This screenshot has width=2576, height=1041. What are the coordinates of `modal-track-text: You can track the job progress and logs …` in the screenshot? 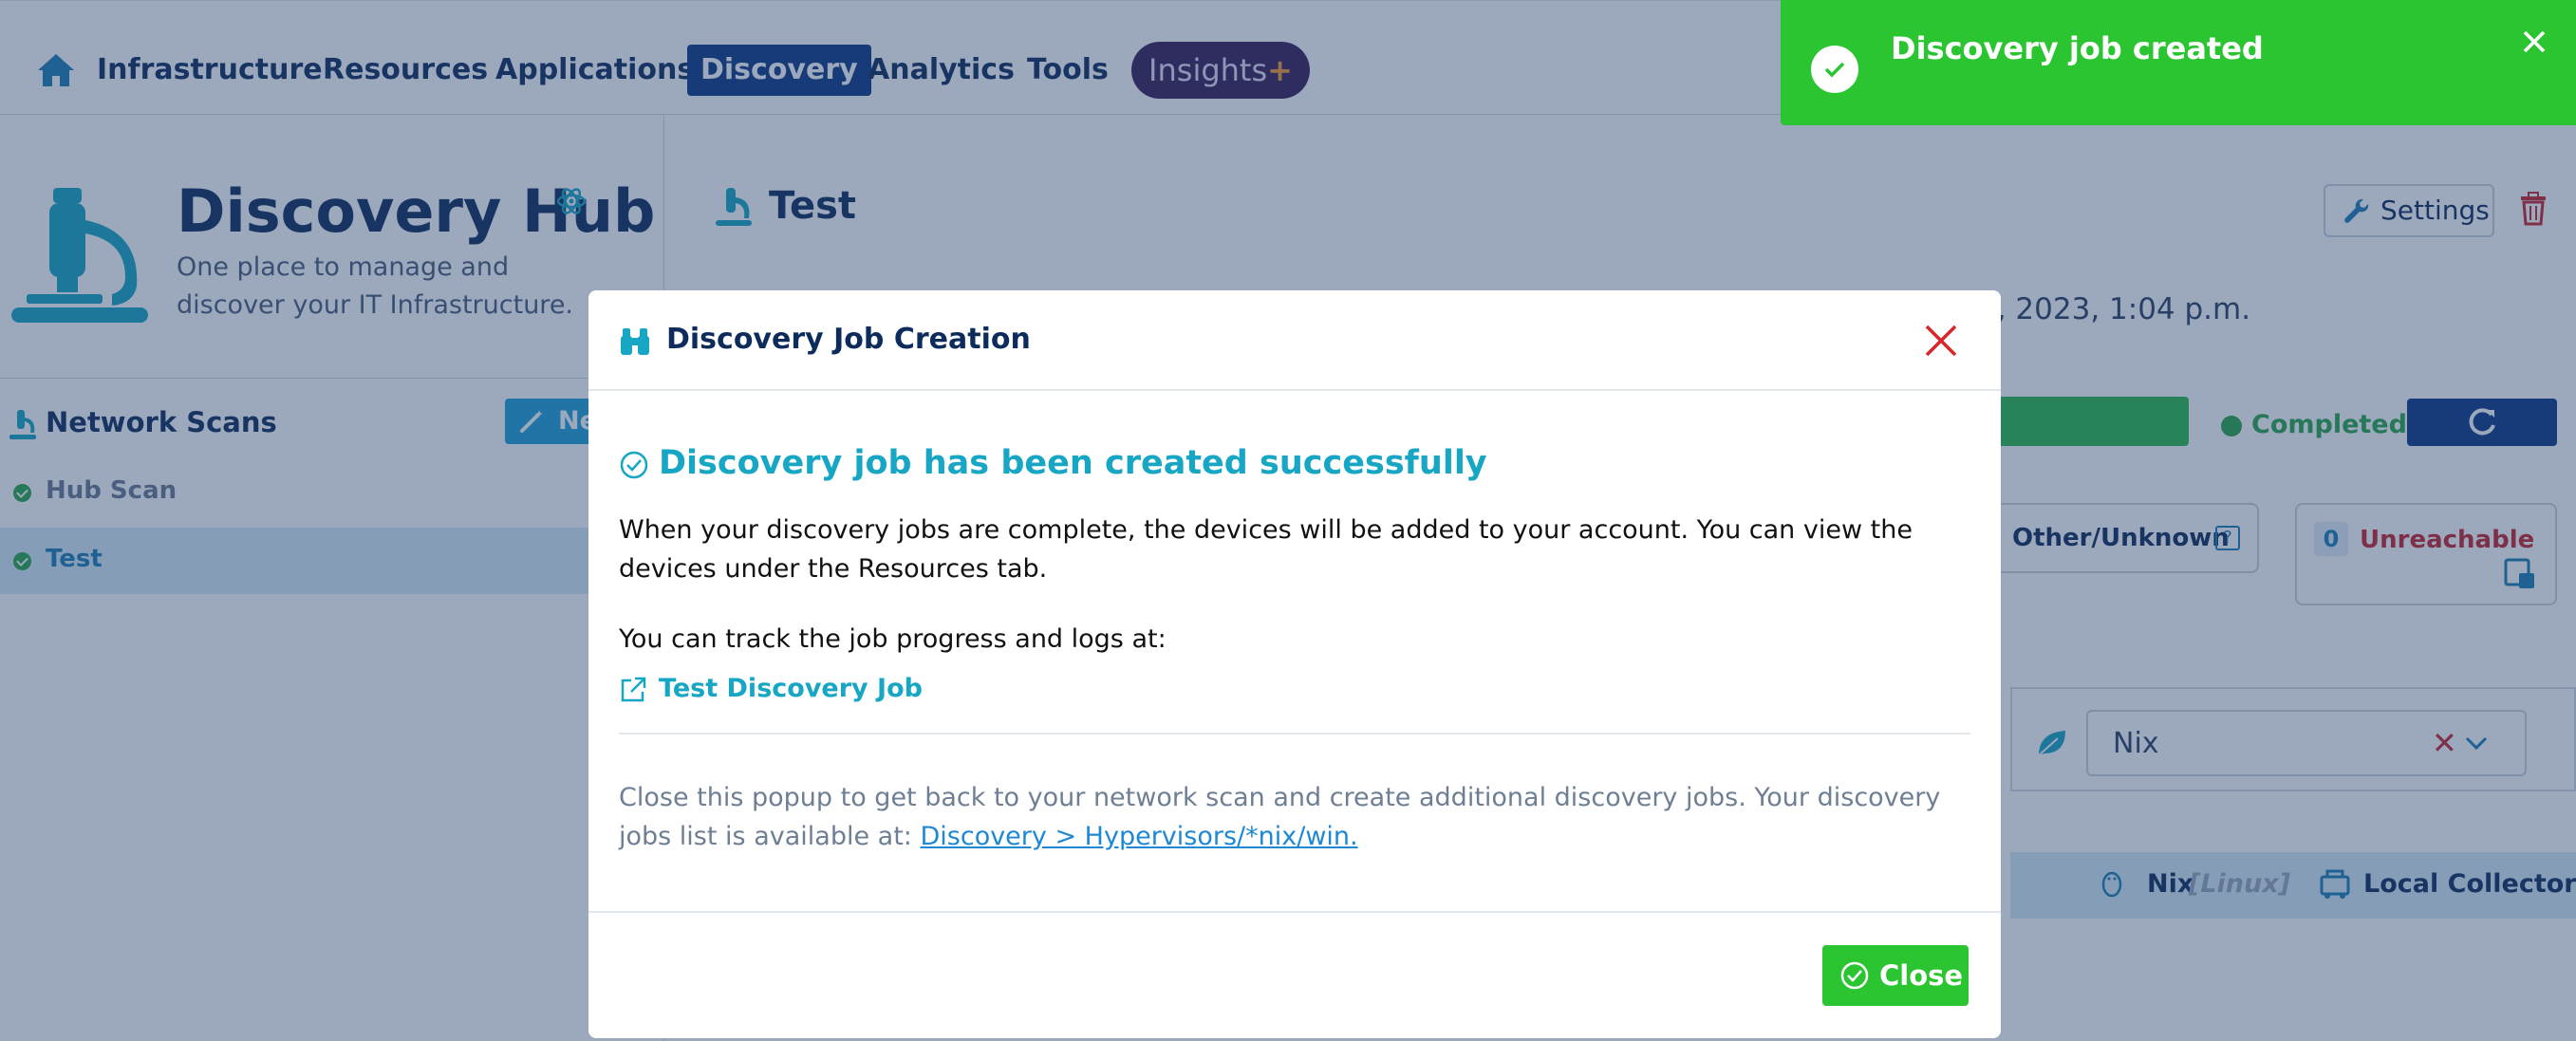 It's located at (893, 639).